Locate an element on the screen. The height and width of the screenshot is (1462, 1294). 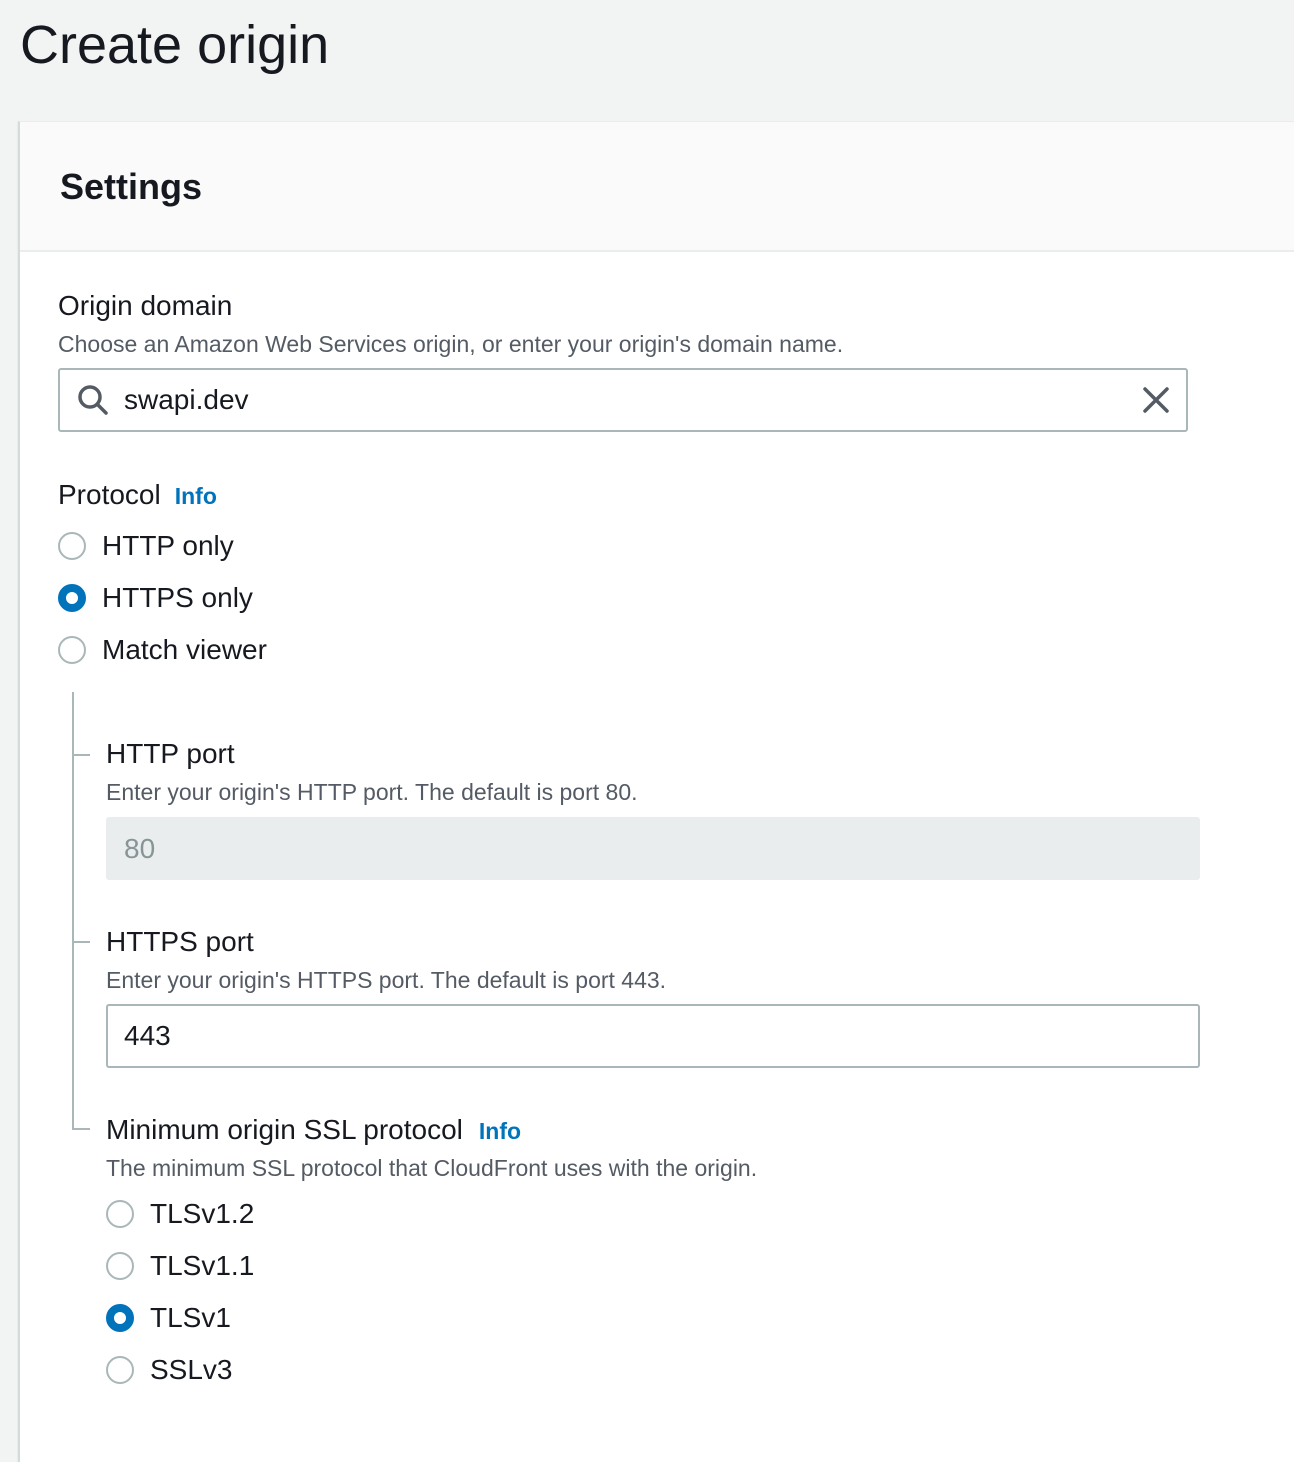
min-ssl-option-tlsv1-1: TLSv1.1 is located at coordinates (180, 1266).